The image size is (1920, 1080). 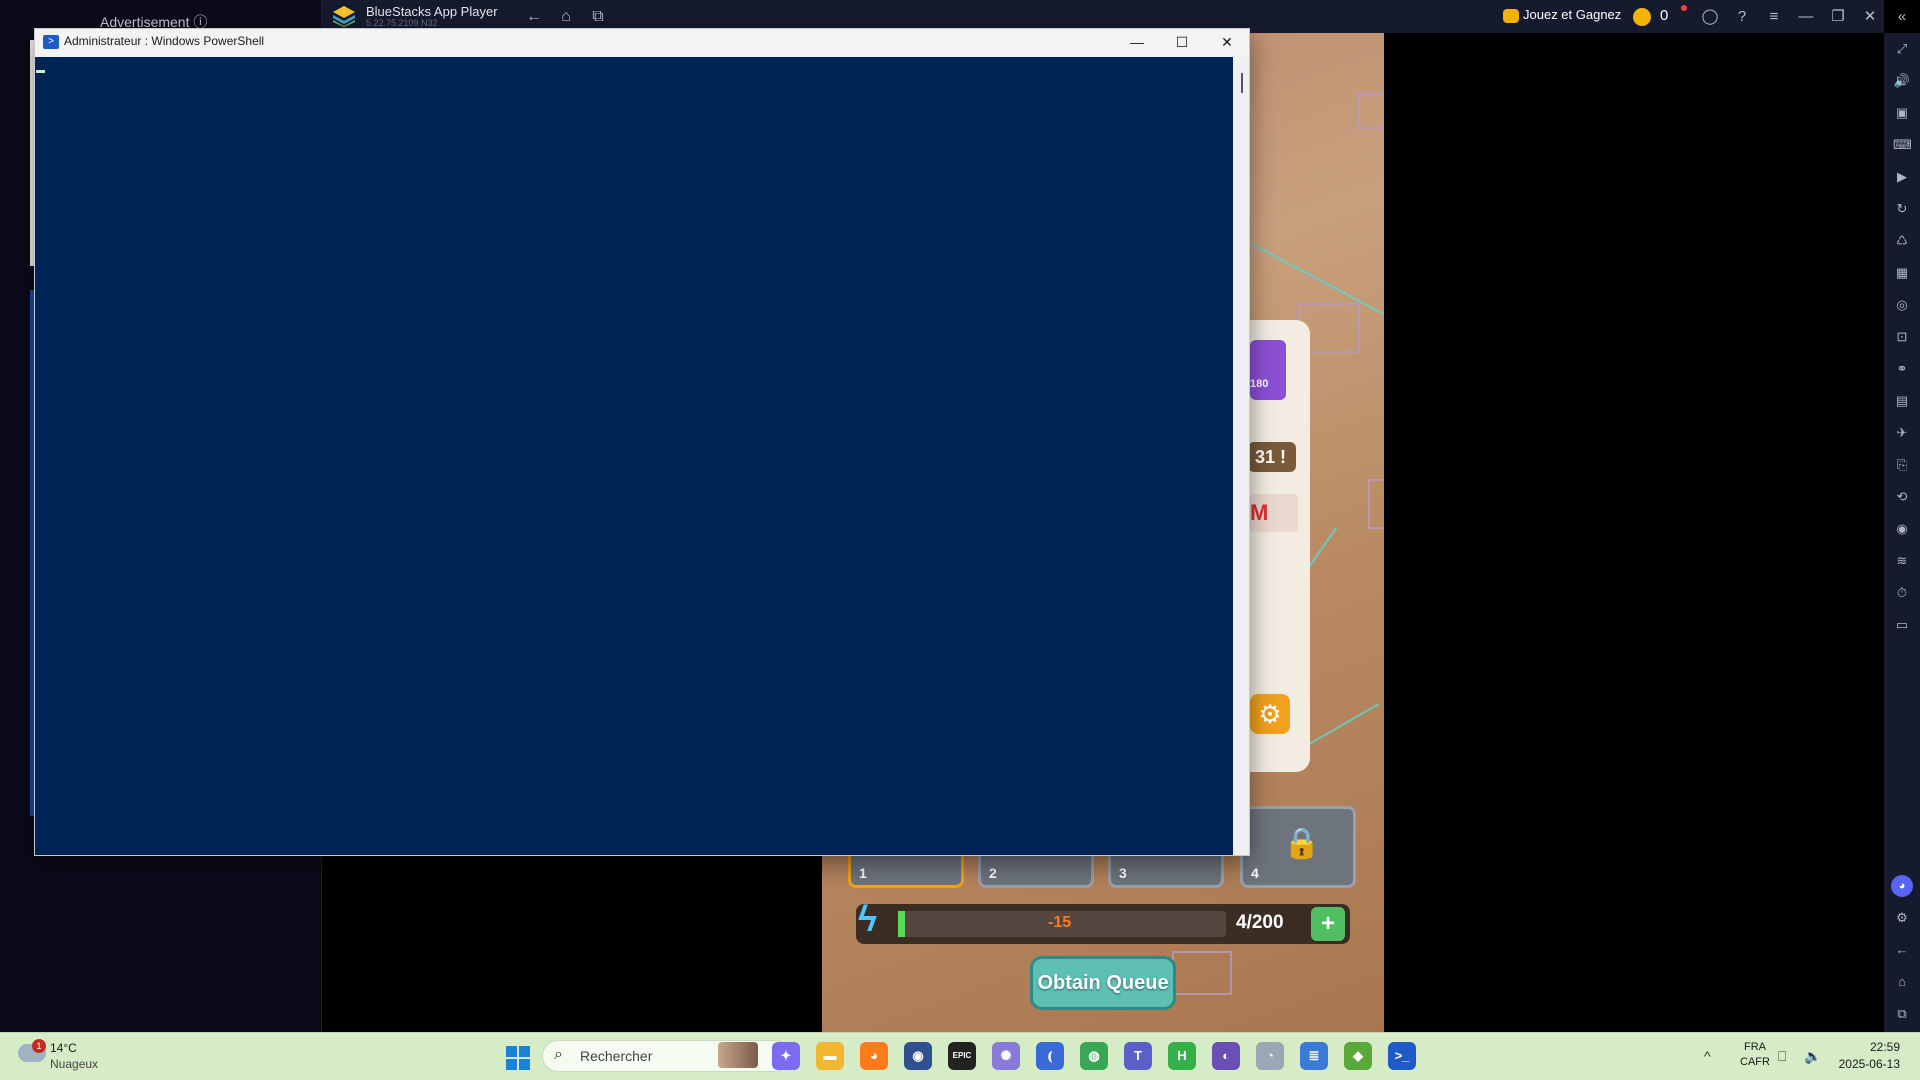 I want to click on sidebar-tool-icon: ⌨, so click(x=1902, y=145).